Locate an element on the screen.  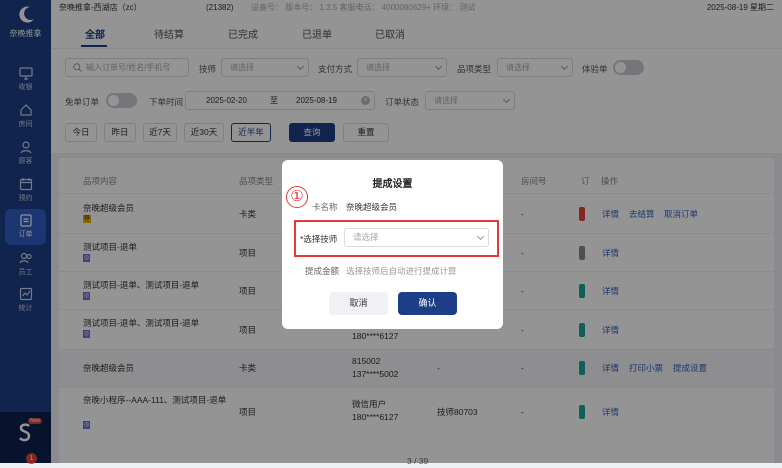
card-name-label: 卡名称 is located at coordinates (325, 207).